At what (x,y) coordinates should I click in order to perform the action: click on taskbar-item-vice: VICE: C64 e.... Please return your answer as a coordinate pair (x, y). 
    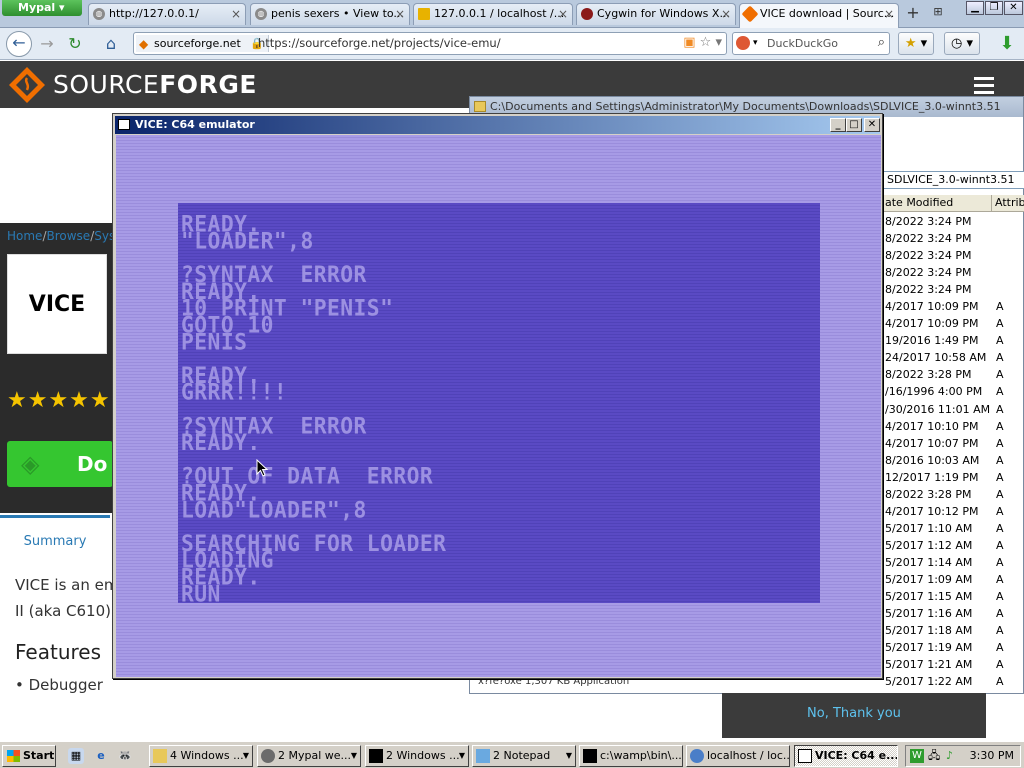
    Looking at the image, I should click on (846, 756).